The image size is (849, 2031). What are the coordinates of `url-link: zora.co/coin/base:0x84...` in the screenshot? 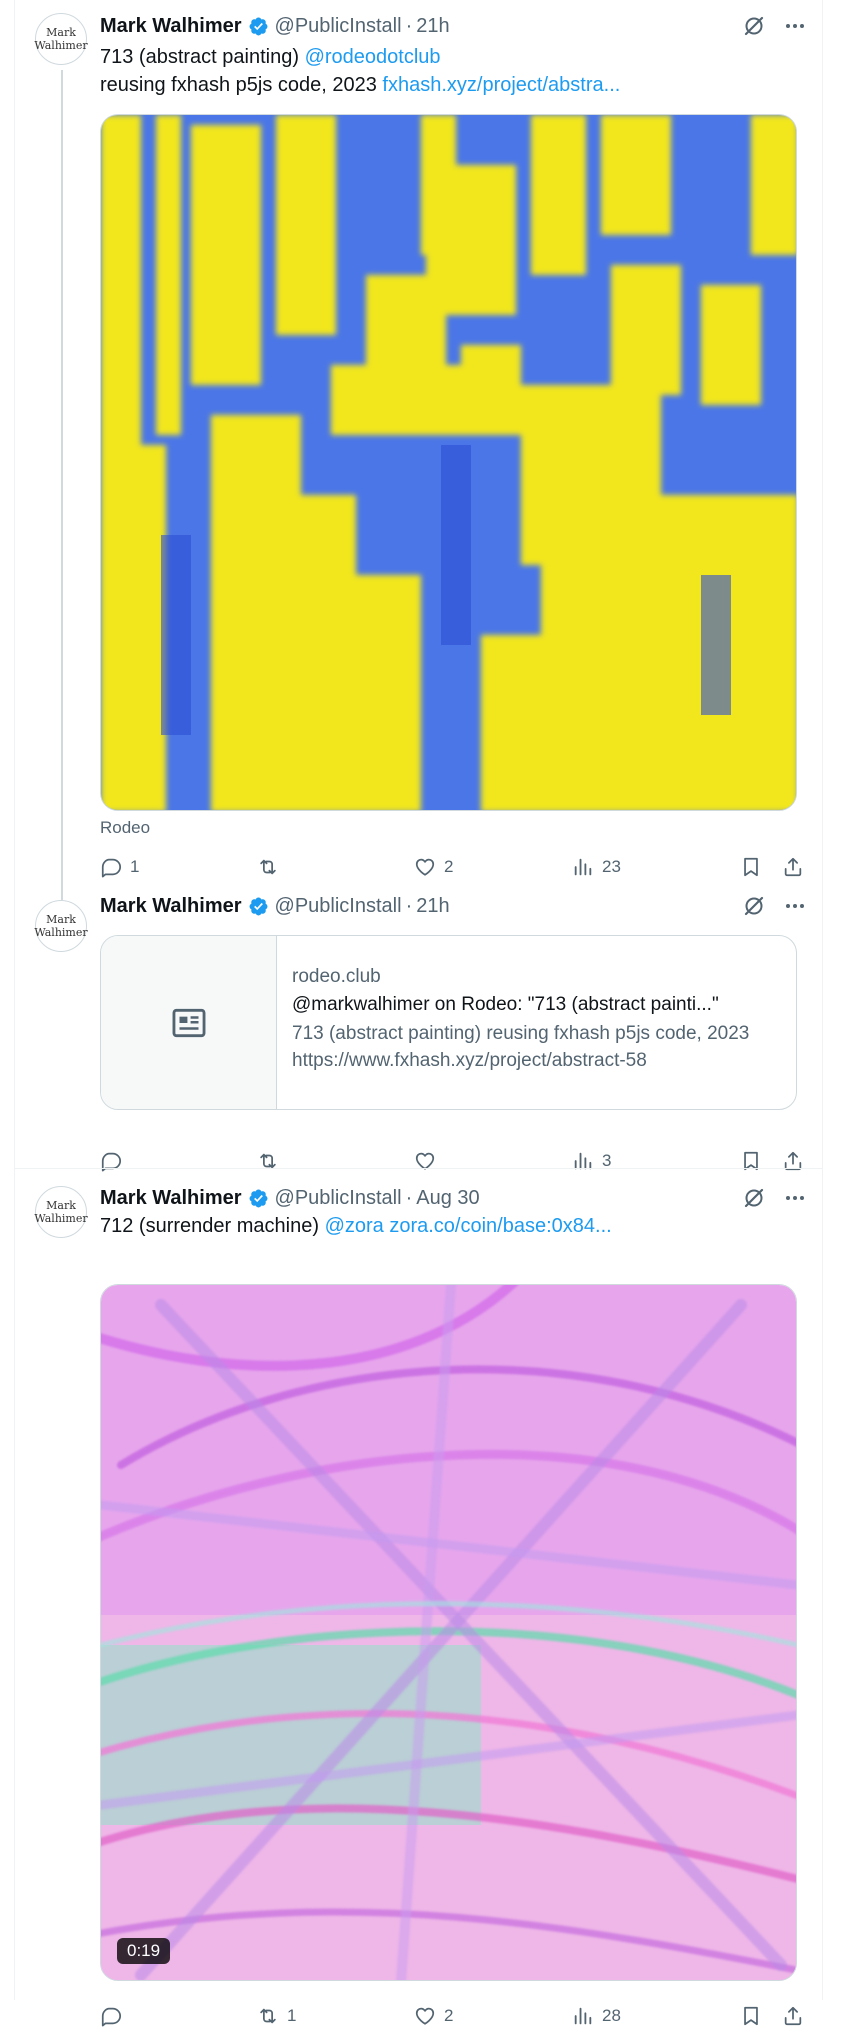 It's located at (500, 1226).